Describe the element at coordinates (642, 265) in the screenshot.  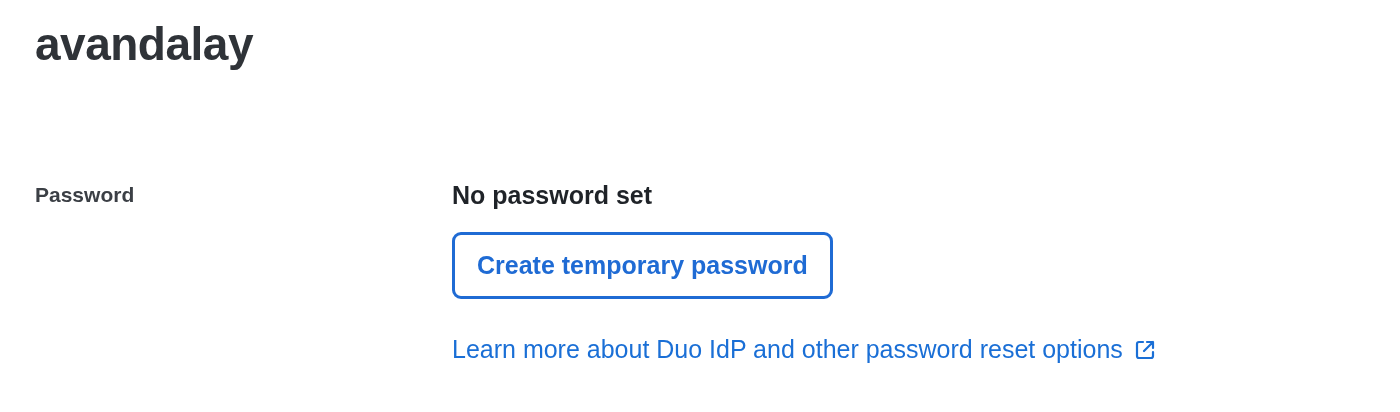
I see `create-password-button: Create temporary password` at that location.